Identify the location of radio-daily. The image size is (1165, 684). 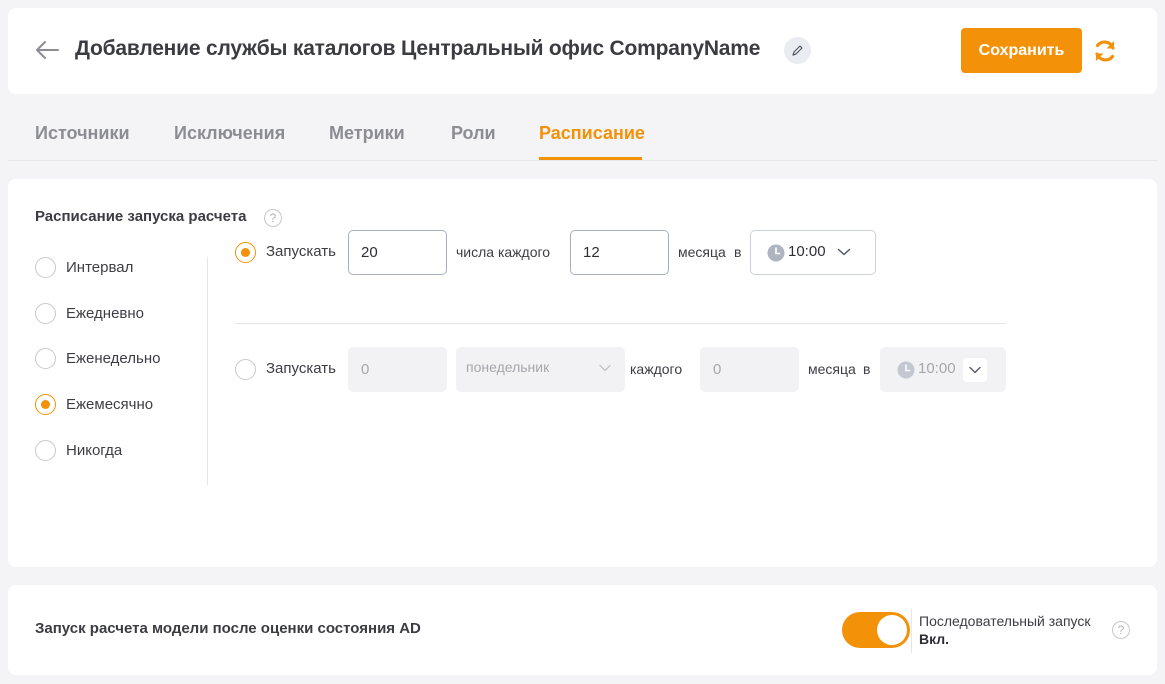
(45, 313).